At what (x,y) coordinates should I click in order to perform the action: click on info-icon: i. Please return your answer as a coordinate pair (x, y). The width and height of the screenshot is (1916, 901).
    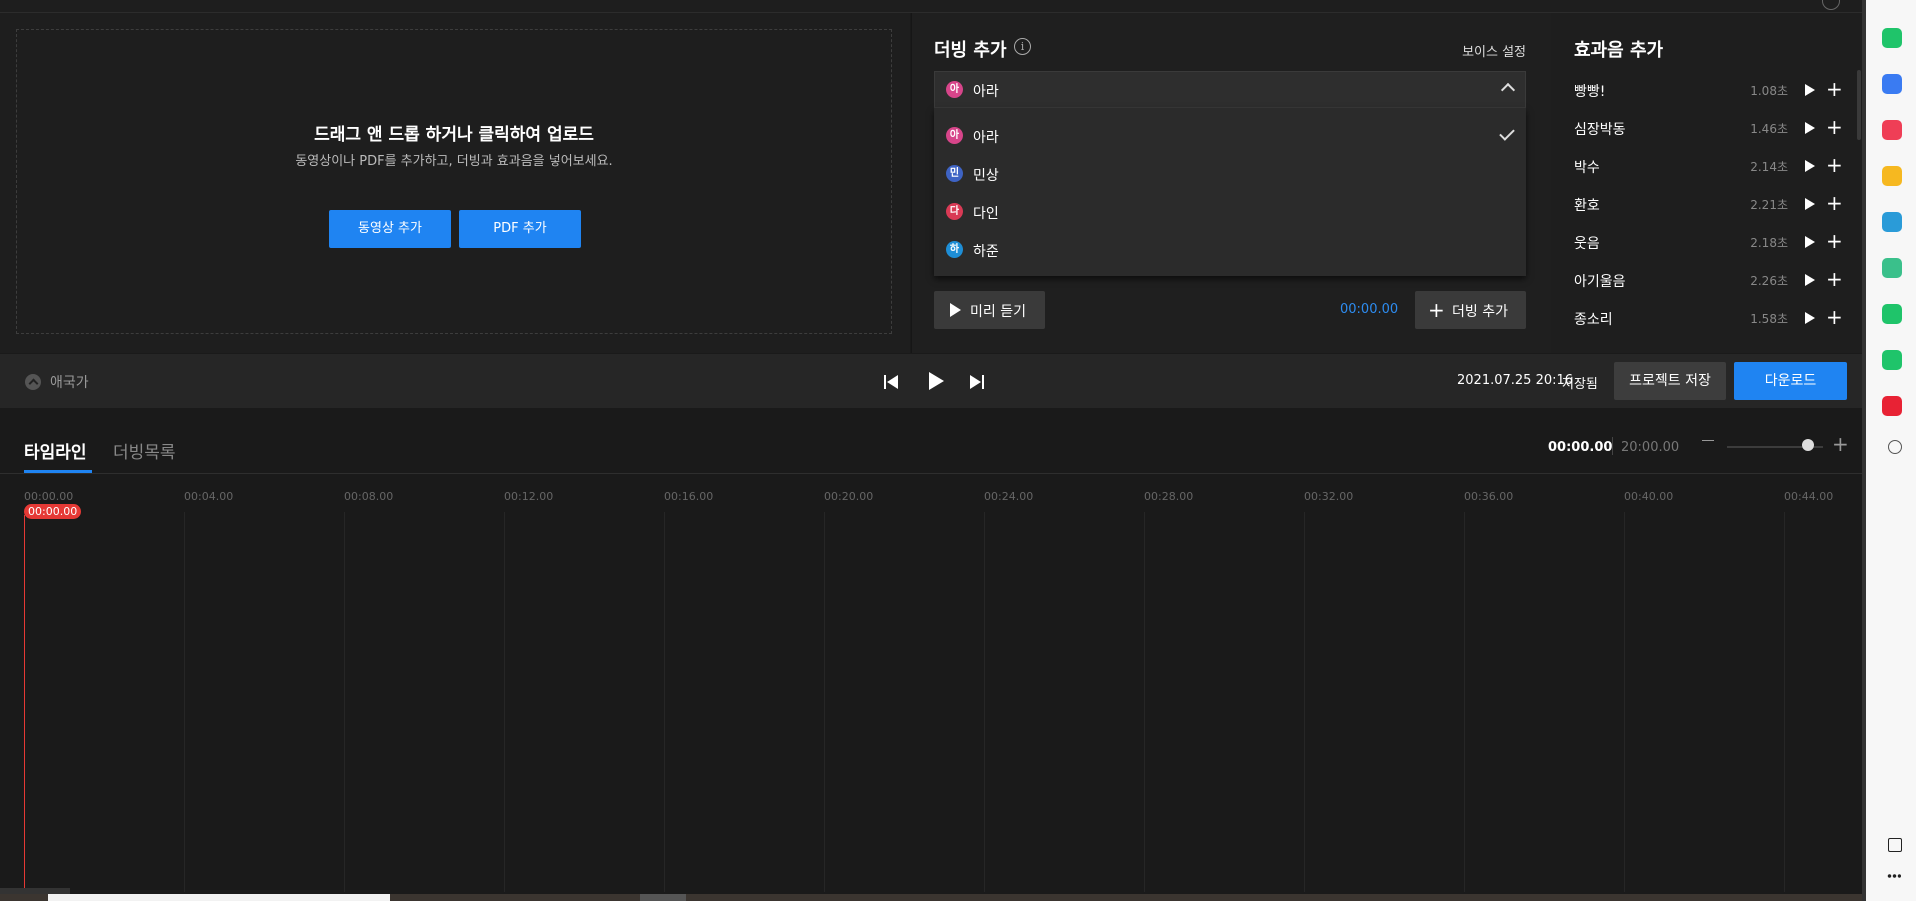
    Looking at the image, I should click on (1022, 46).